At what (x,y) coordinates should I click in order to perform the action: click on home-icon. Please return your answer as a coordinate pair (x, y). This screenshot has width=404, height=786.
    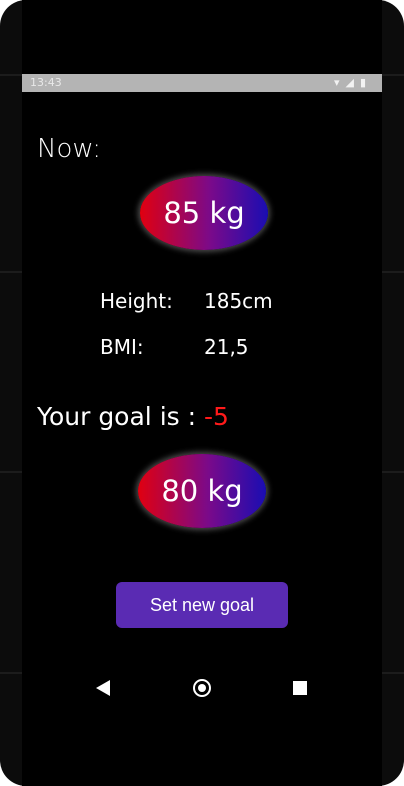
    Looking at the image, I should click on (202, 688).